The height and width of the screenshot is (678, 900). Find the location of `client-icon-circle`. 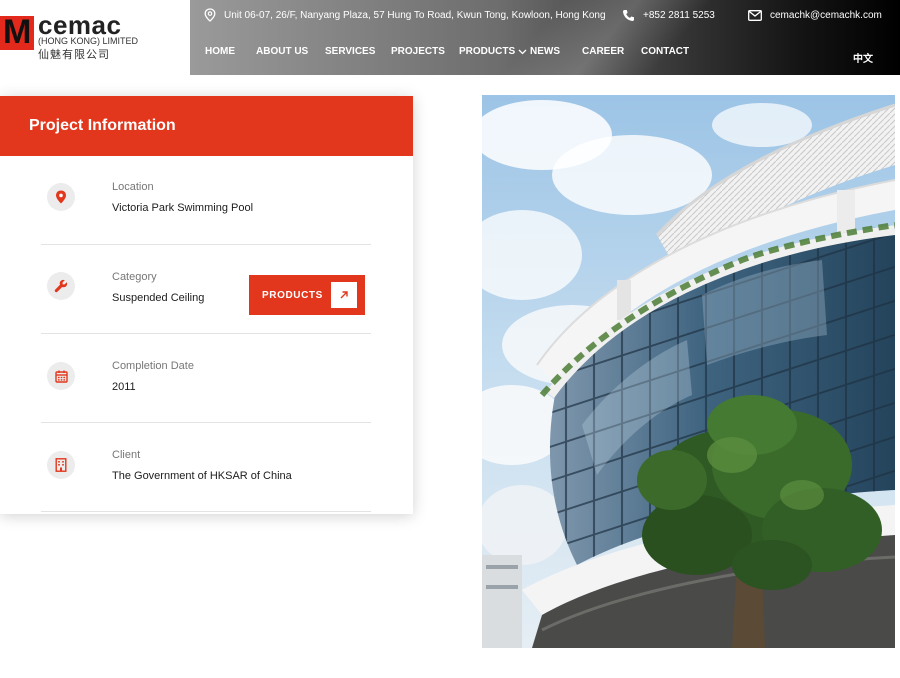

client-icon-circle is located at coordinates (61, 465).